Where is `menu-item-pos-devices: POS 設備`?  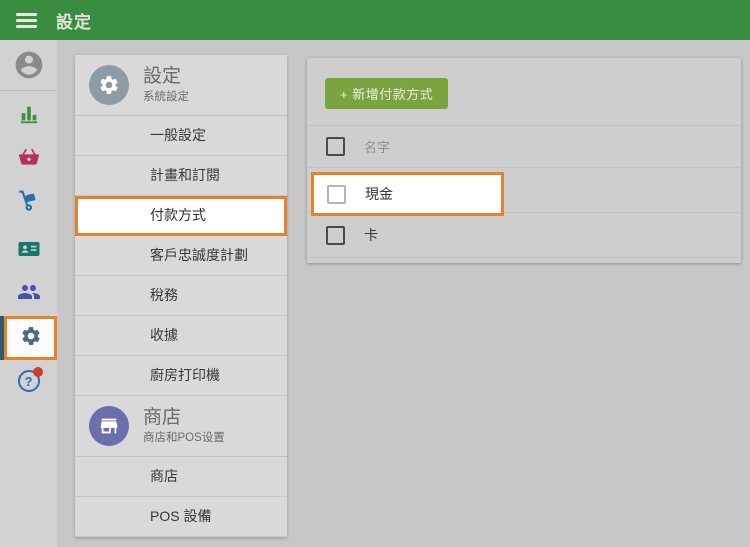 menu-item-pos-devices: POS 設備 is located at coordinates (181, 517).